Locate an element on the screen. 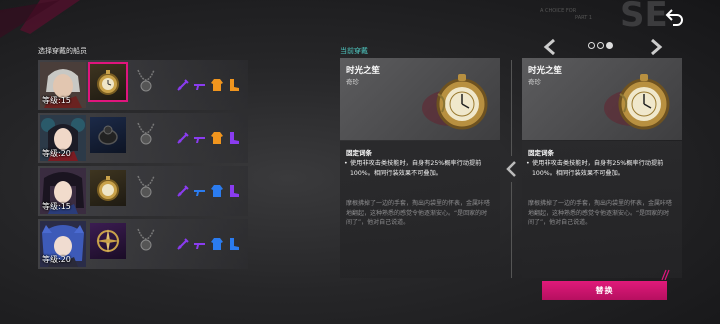  divider-line-top is located at coordinates (511, 108).